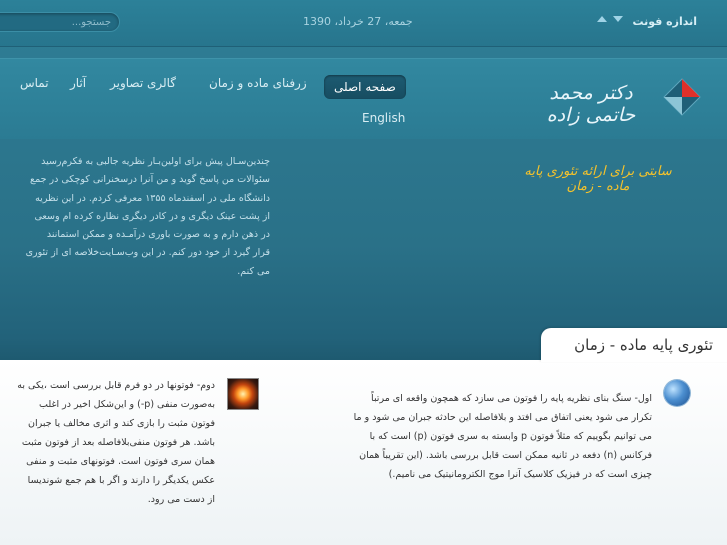 This screenshot has width=727, height=545. Describe the element at coordinates (143, 83) in the screenshot. I see `nav-item-gallery: گالری تصاویر` at that location.